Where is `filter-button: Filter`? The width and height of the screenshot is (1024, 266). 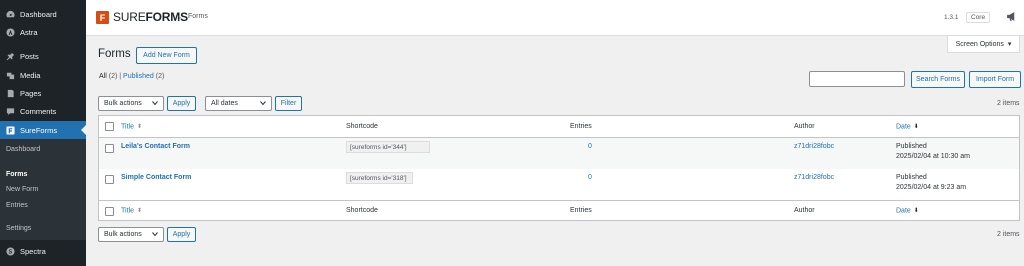 filter-button: Filter is located at coordinates (288, 103).